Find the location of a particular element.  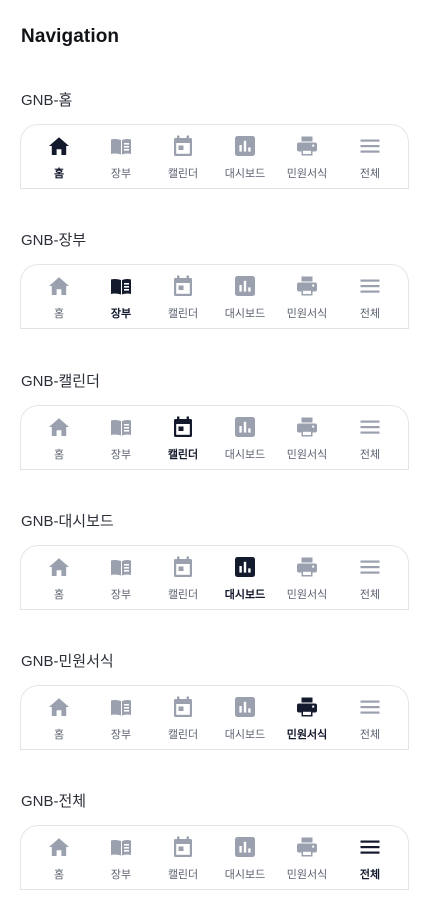

section-label: GNB-홈 is located at coordinates (47, 100).